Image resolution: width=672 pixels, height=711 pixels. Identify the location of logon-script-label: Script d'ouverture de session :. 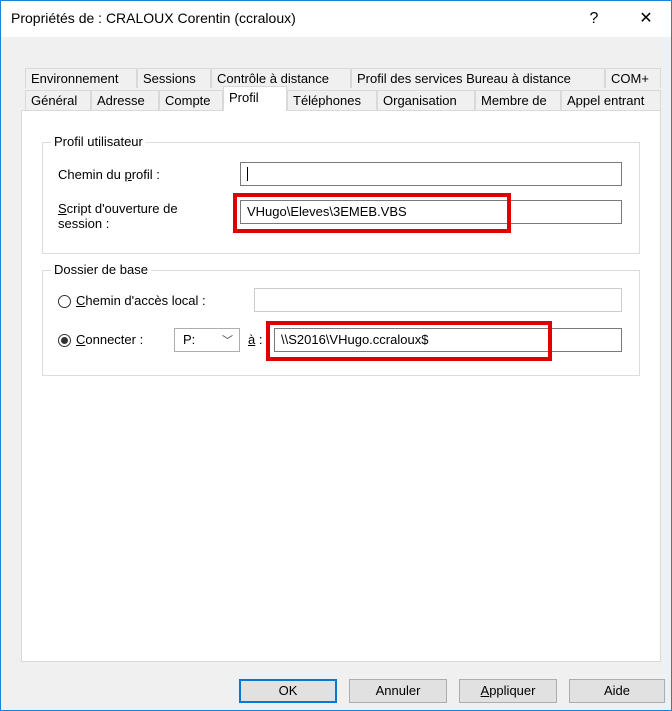
(118, 216).